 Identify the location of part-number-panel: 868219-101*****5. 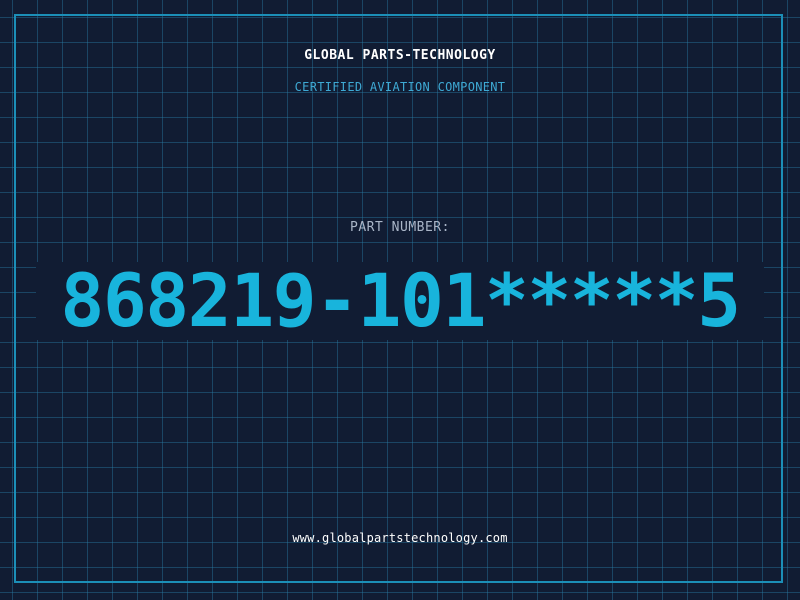
(400, 301).